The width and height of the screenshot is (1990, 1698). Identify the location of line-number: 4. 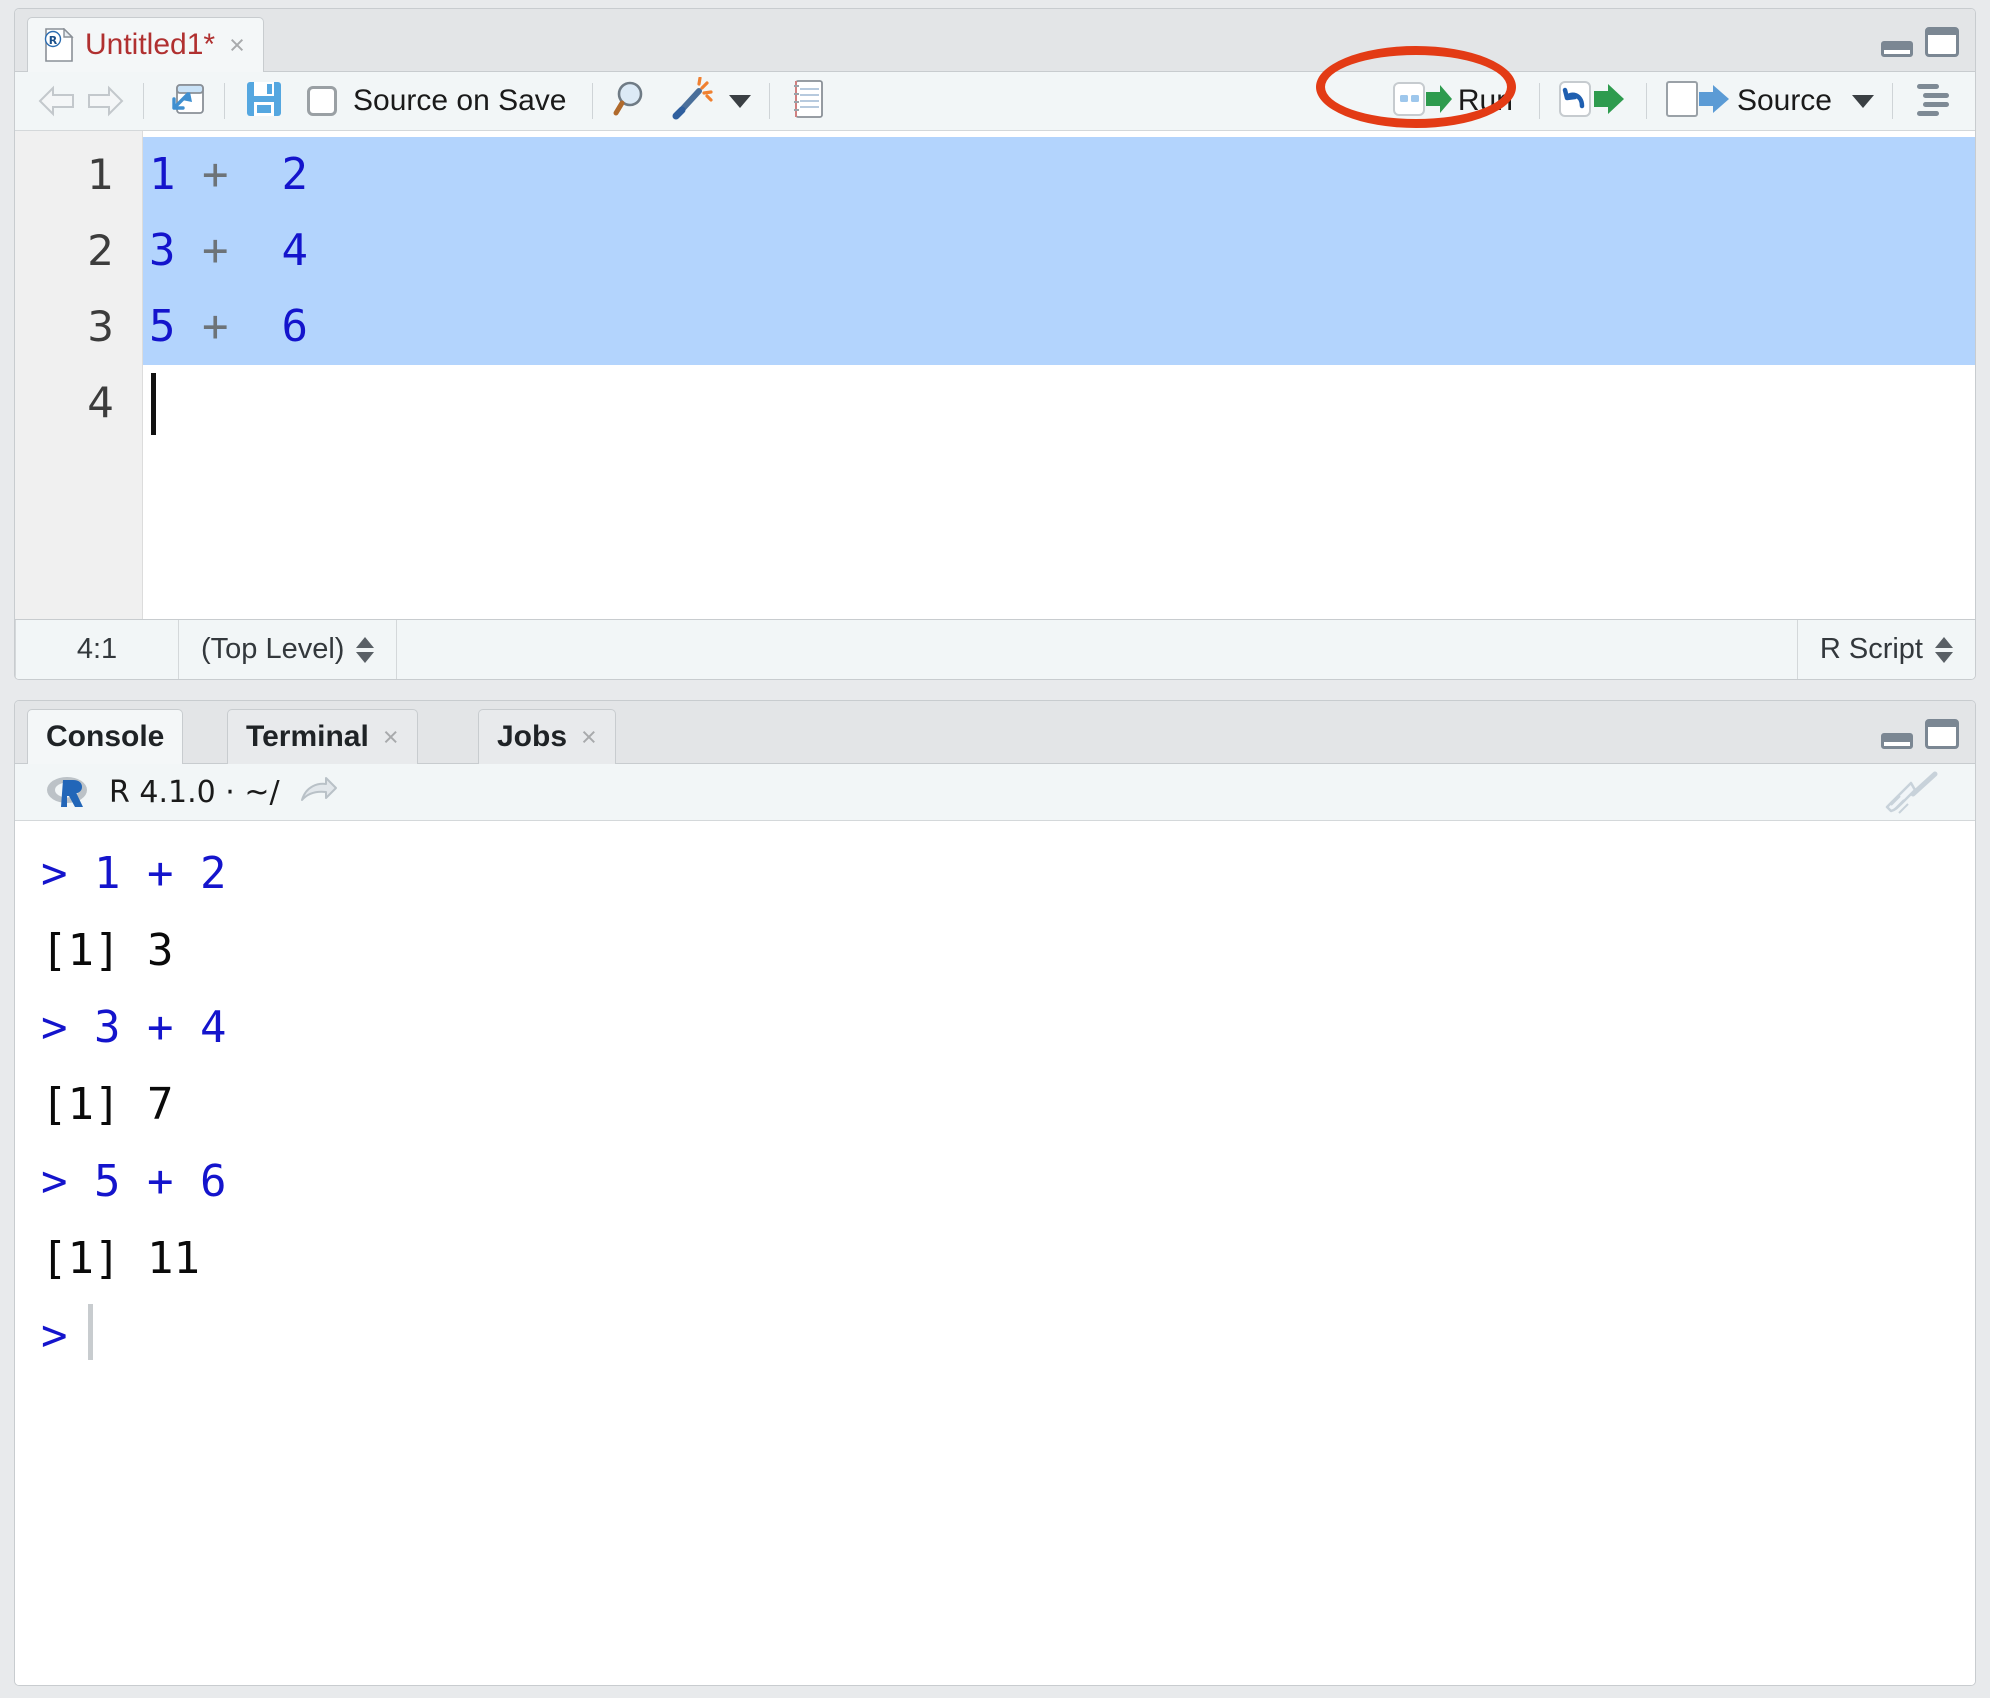
(100, 402).